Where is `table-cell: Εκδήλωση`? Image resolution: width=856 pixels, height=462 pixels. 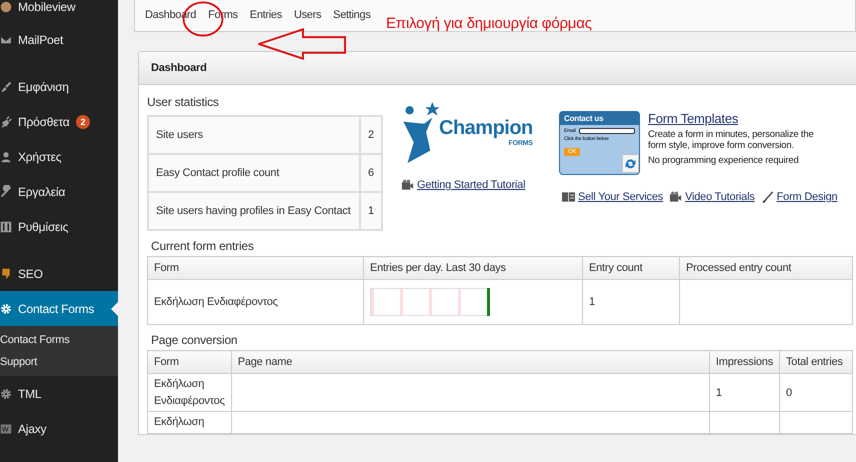 table-cell: Εκδήλωση is located at coordinates (190, 422).